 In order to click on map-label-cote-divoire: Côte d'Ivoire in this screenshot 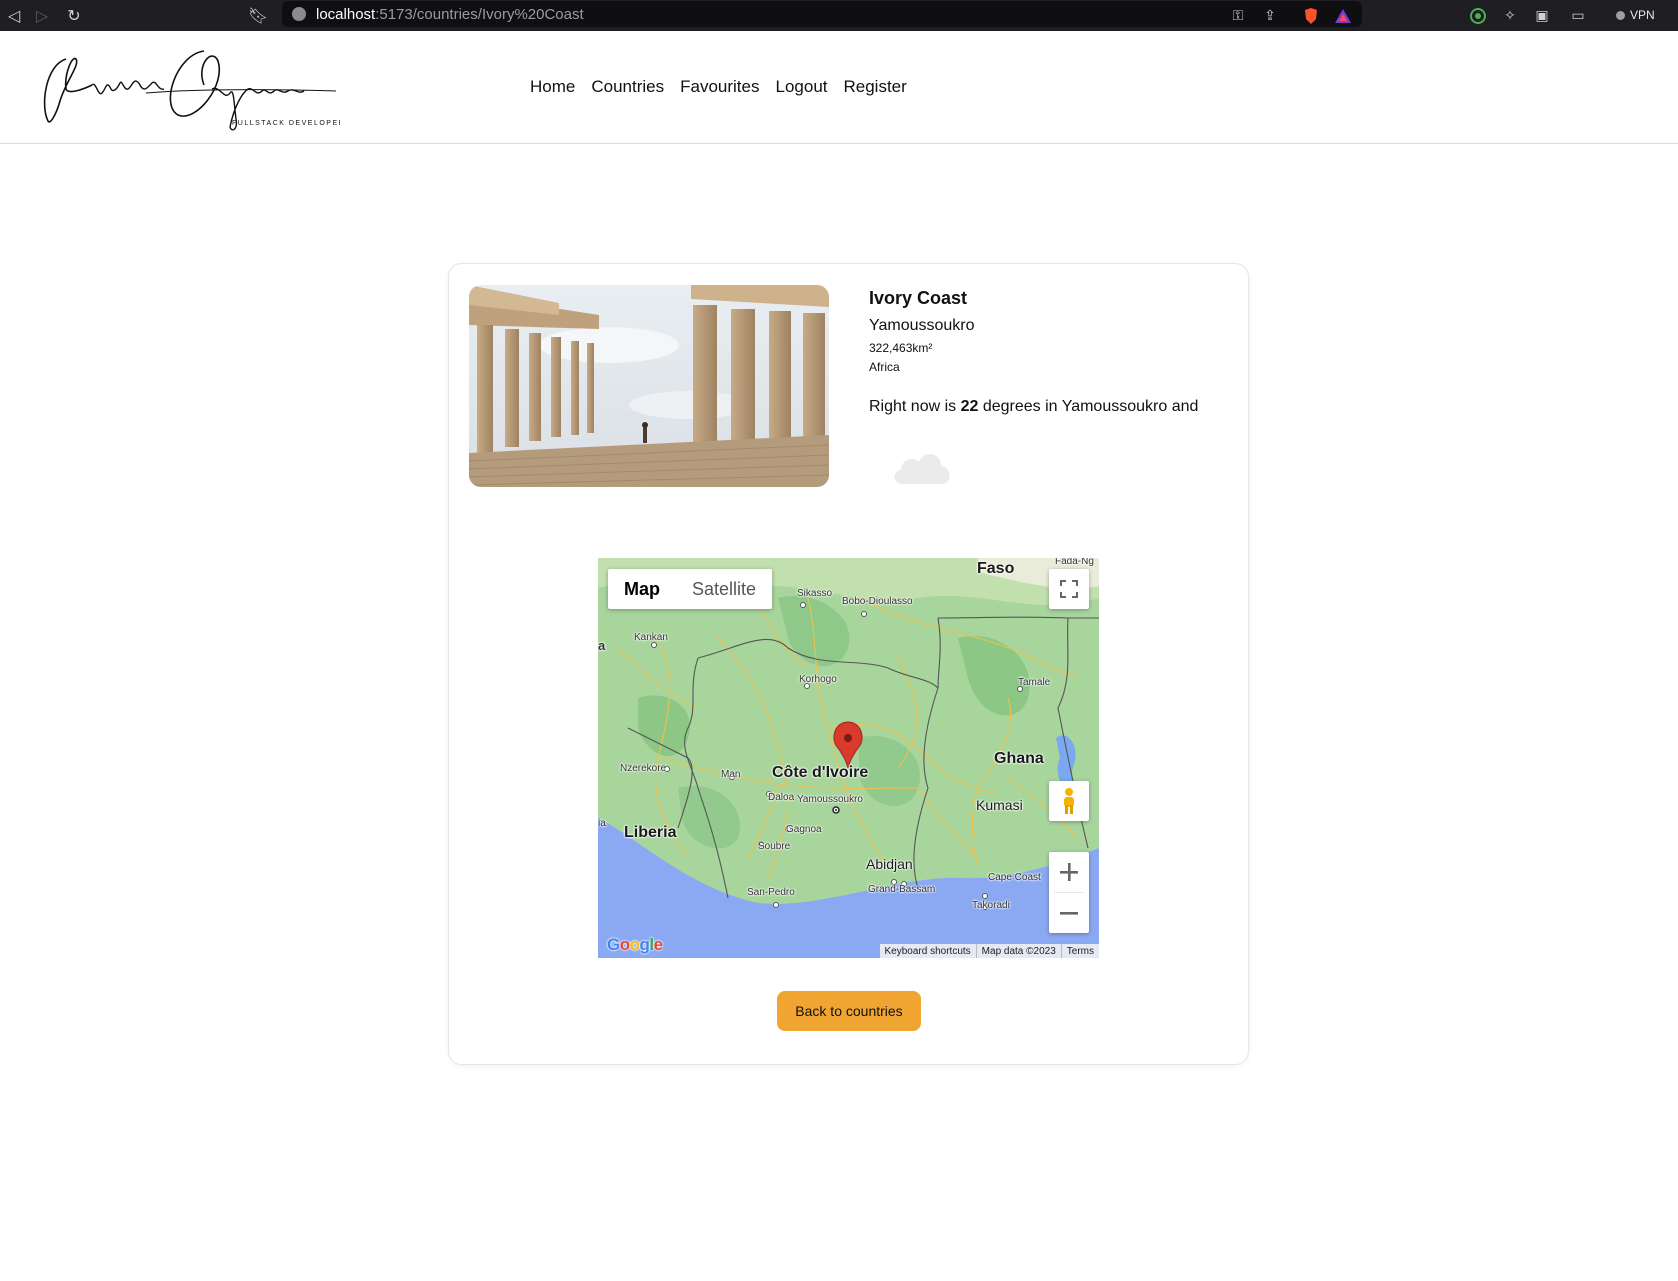, I will do `click(820, 772)`.